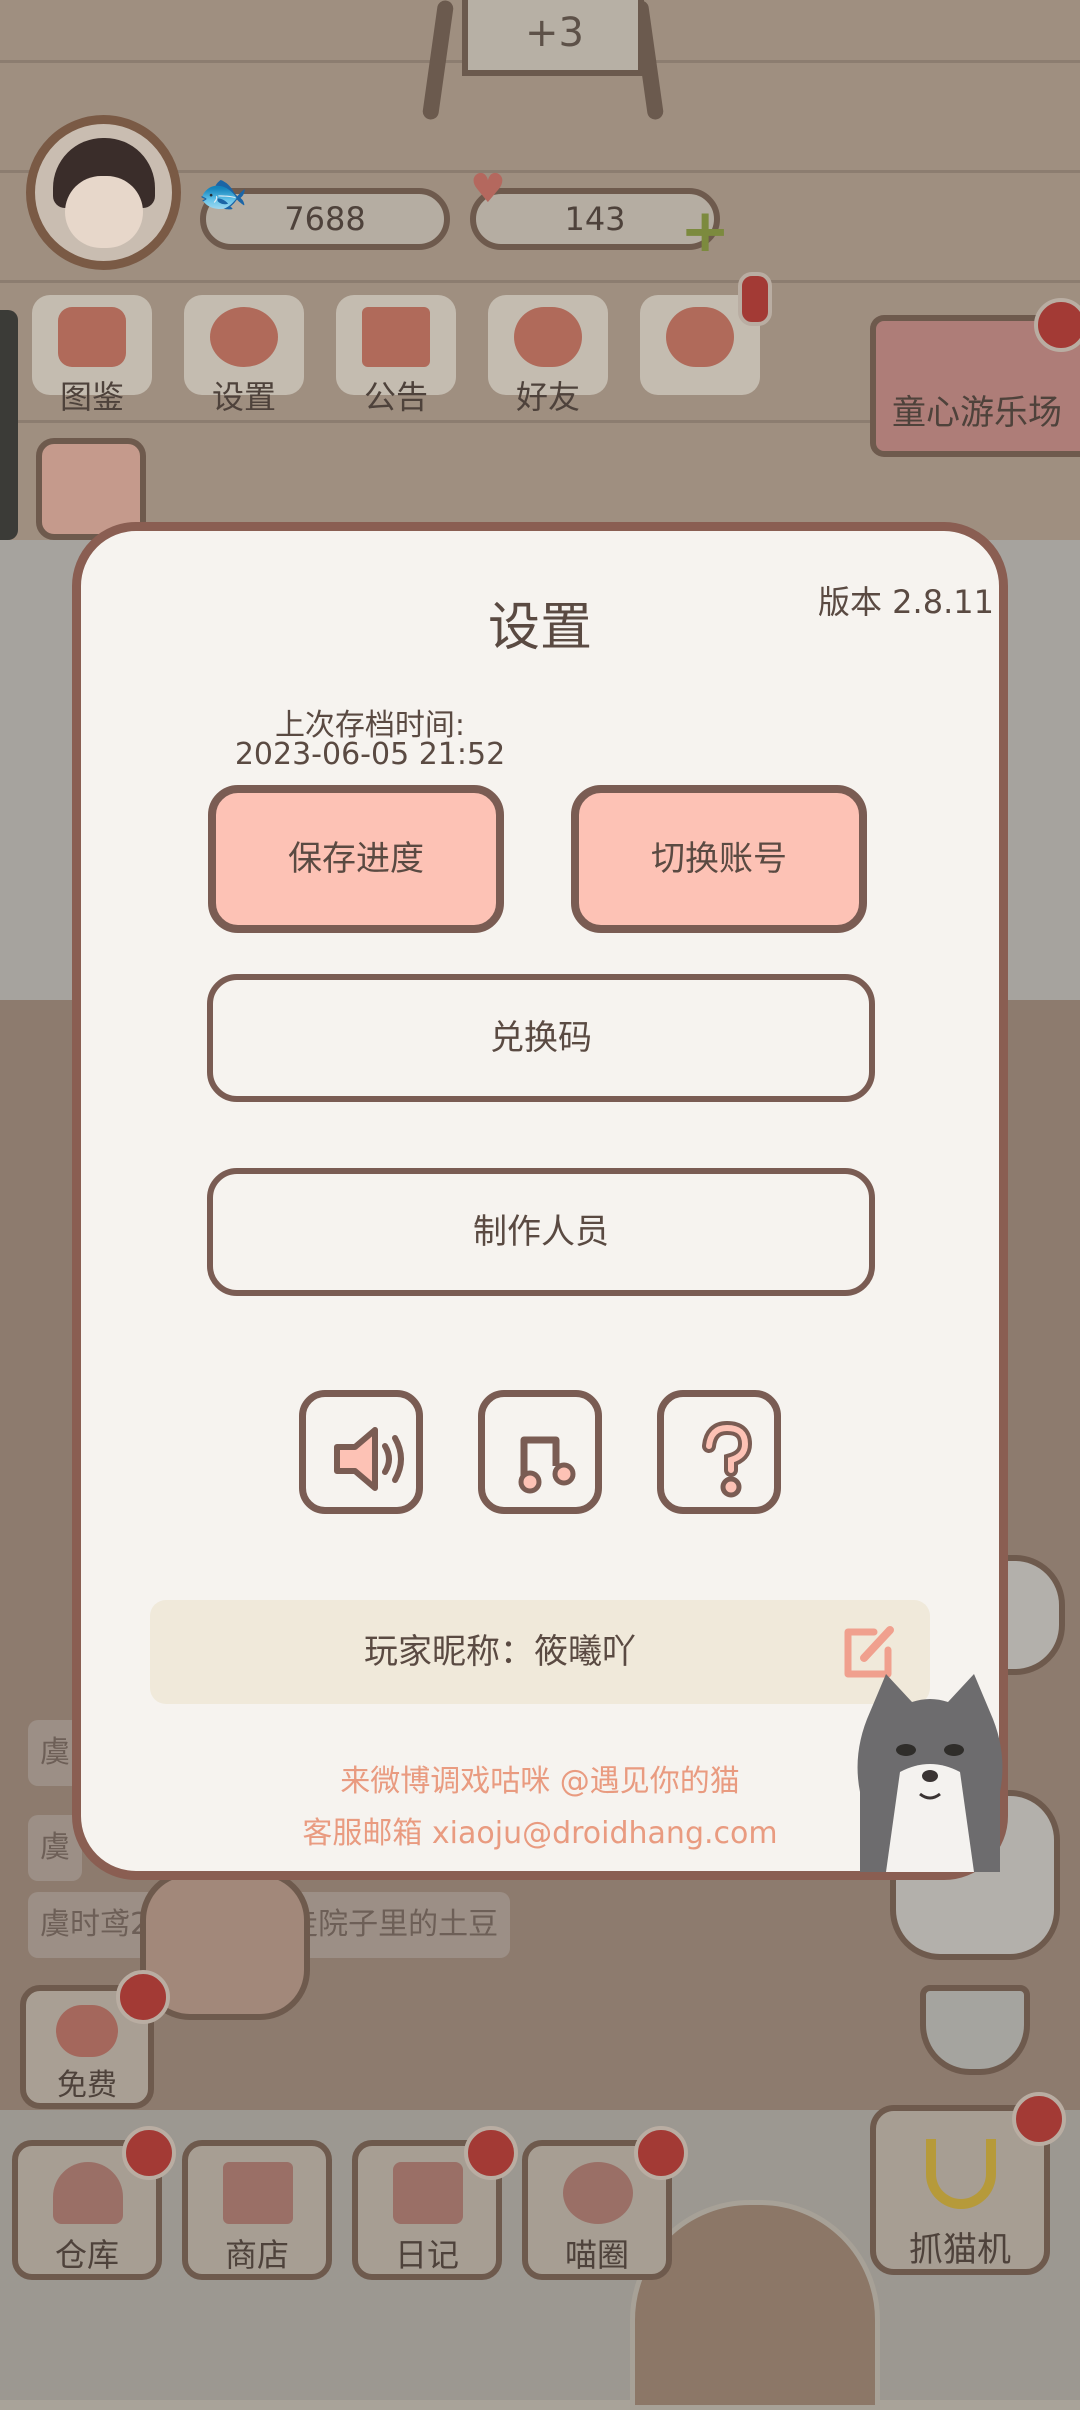 The width and height of the screenshot is (1080, 2410). What do you see at coordinates (930, 1773) in the screenshot?
I see `cat-sticker` at bounding box center [930, 1773].